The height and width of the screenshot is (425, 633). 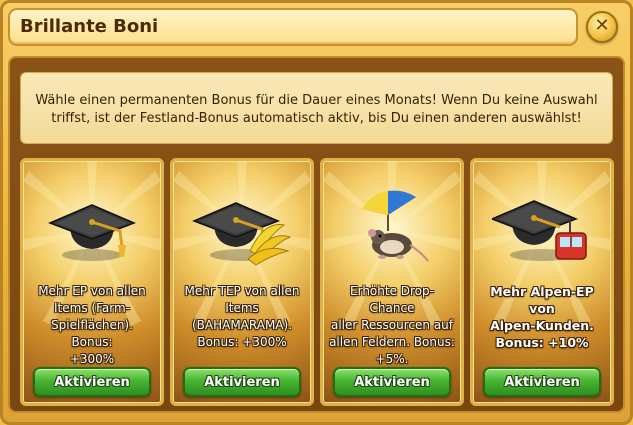 What do you see at coordinates (242, 291) in the screenshot?
I see `desc-line: Mehr TEP von allen` at bounding box center [242, 291].